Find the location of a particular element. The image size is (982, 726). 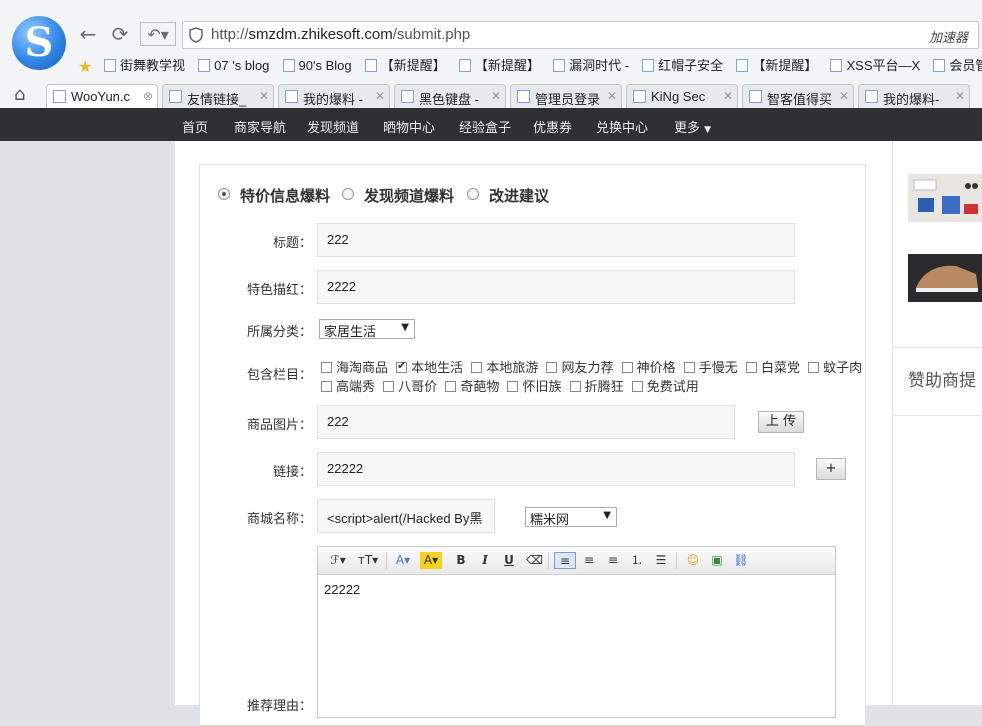

font-color-icon: A▾ is located at coordinates (403, 560).